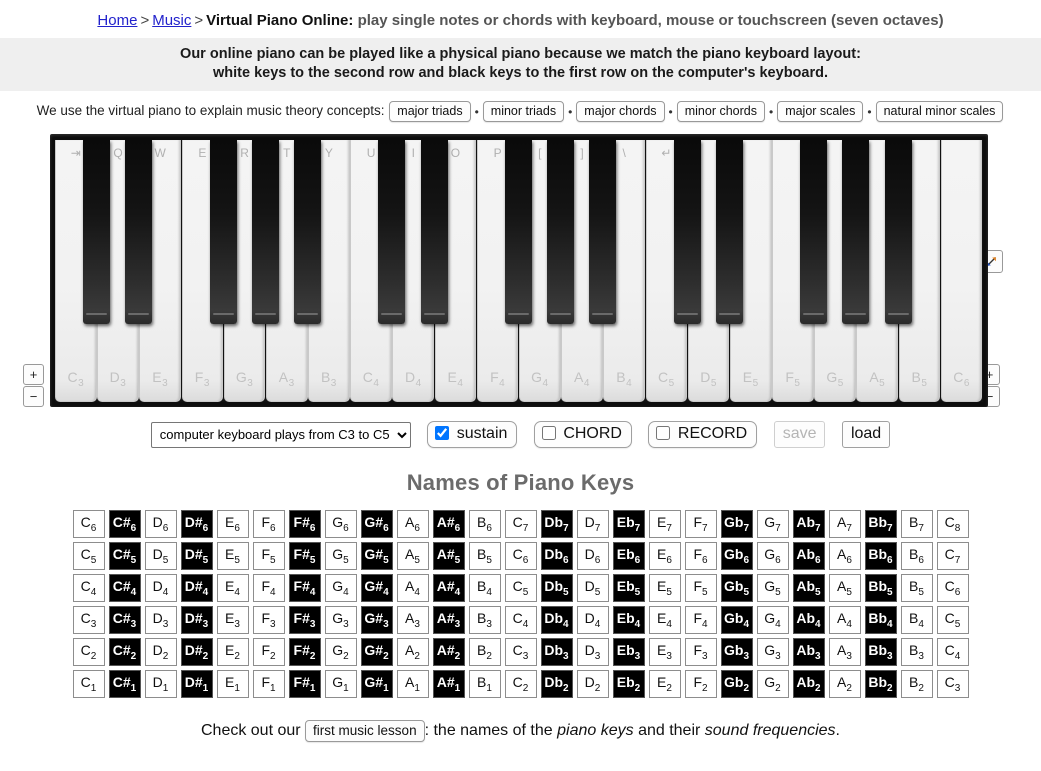 This screenshot has height=771, width=1041. Describe the element at coordinates (592, 620) in the screenshot. I see `key-name-cell-D4: D4` at that location.